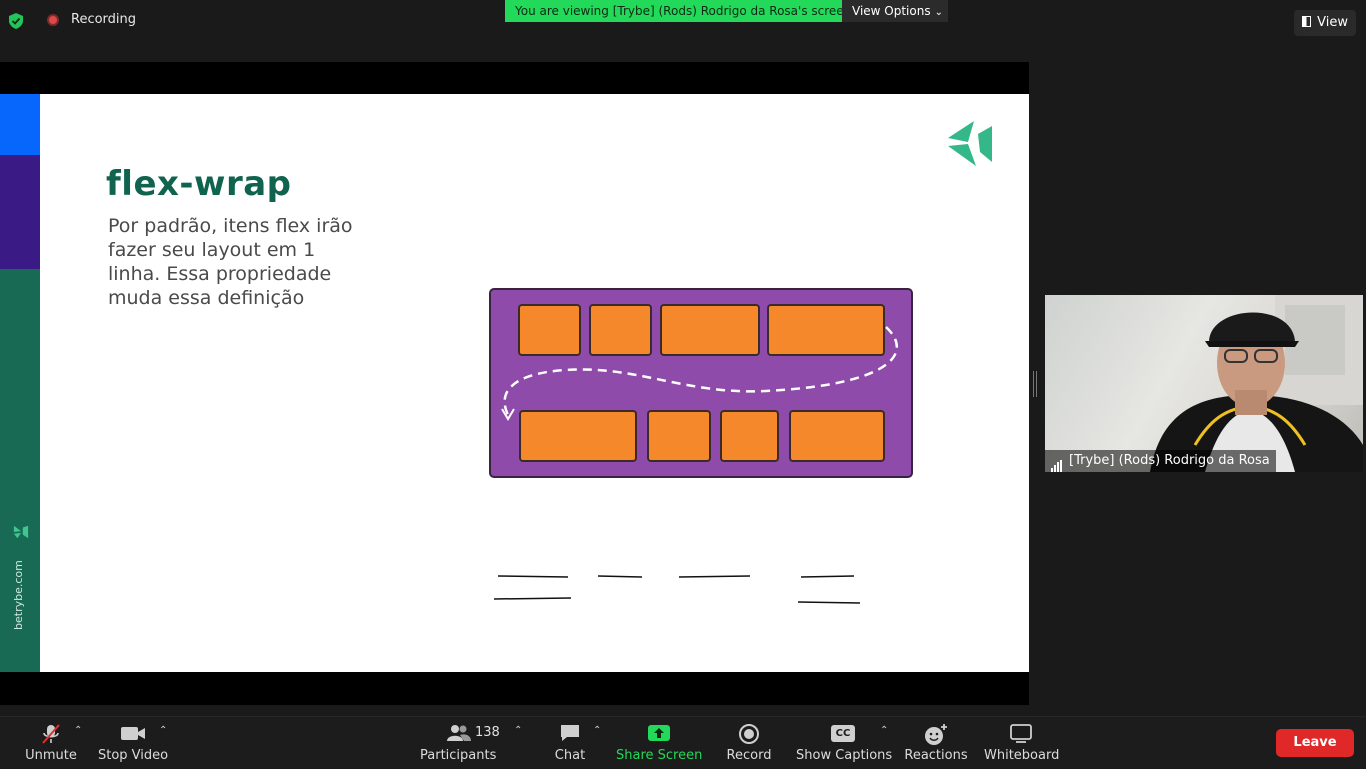 This screenshot has height=769, width=1366. Describe the element at coordinates (199, 184) in the screenshot. I see `slide-title: flex-wrap` at that location.